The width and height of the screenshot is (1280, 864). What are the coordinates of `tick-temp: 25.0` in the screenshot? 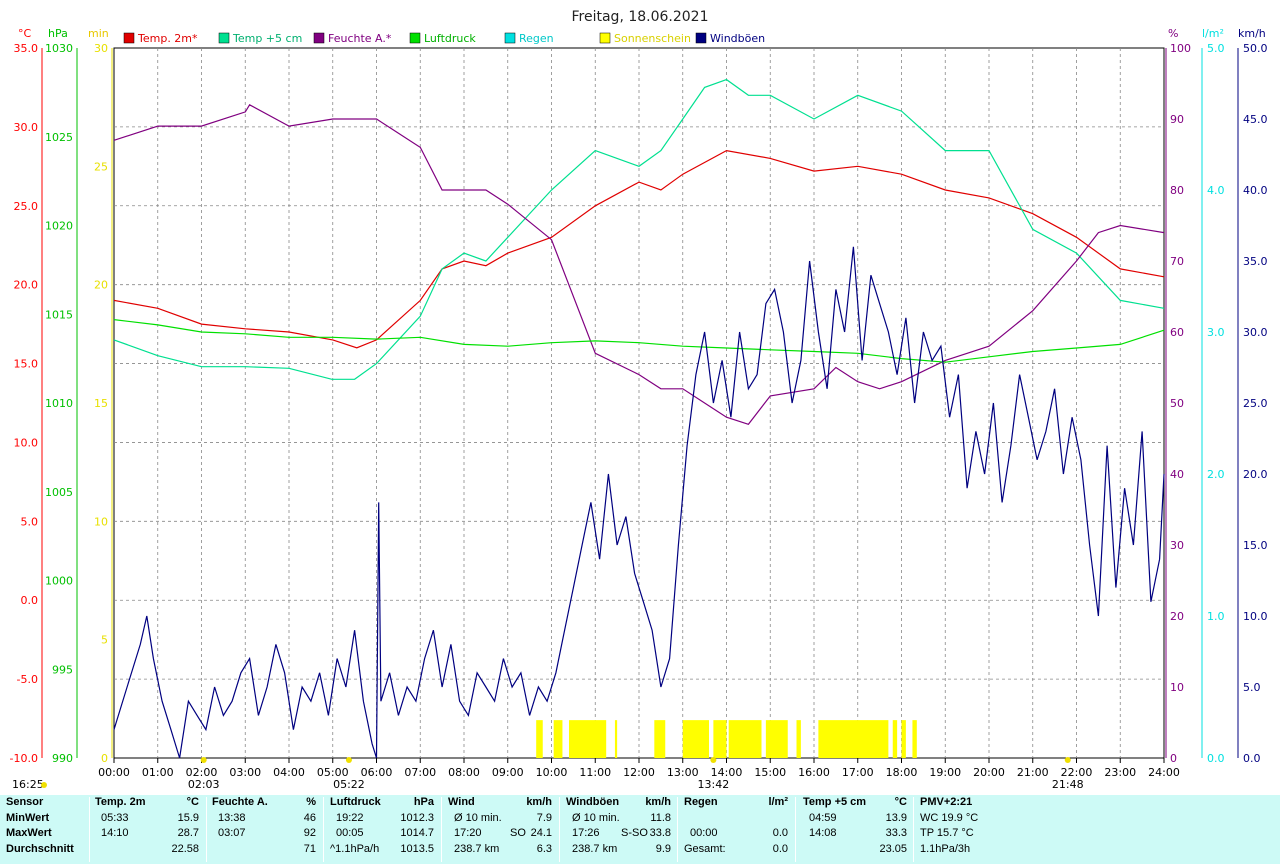 It's located at (26, 206).